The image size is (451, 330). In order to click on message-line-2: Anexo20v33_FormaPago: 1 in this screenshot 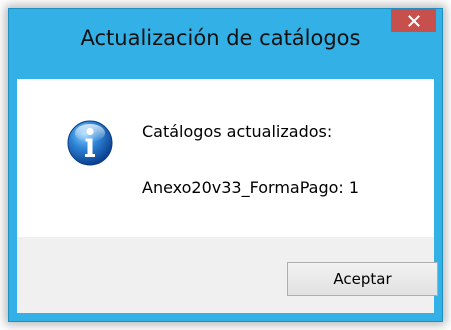, I will do `click(251, 187)`.